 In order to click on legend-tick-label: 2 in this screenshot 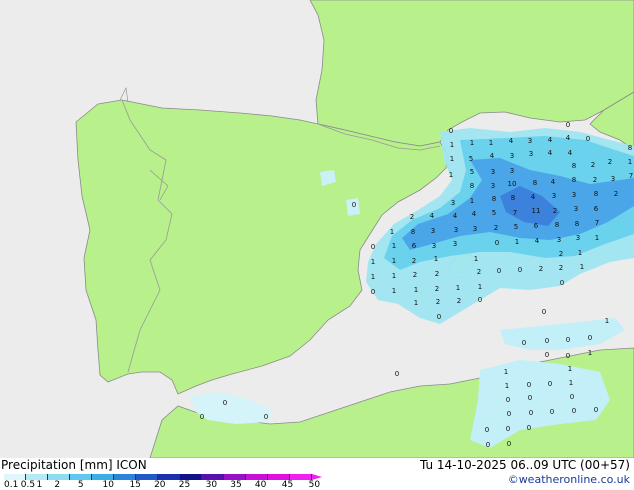, I will do `click(57, 485)`.